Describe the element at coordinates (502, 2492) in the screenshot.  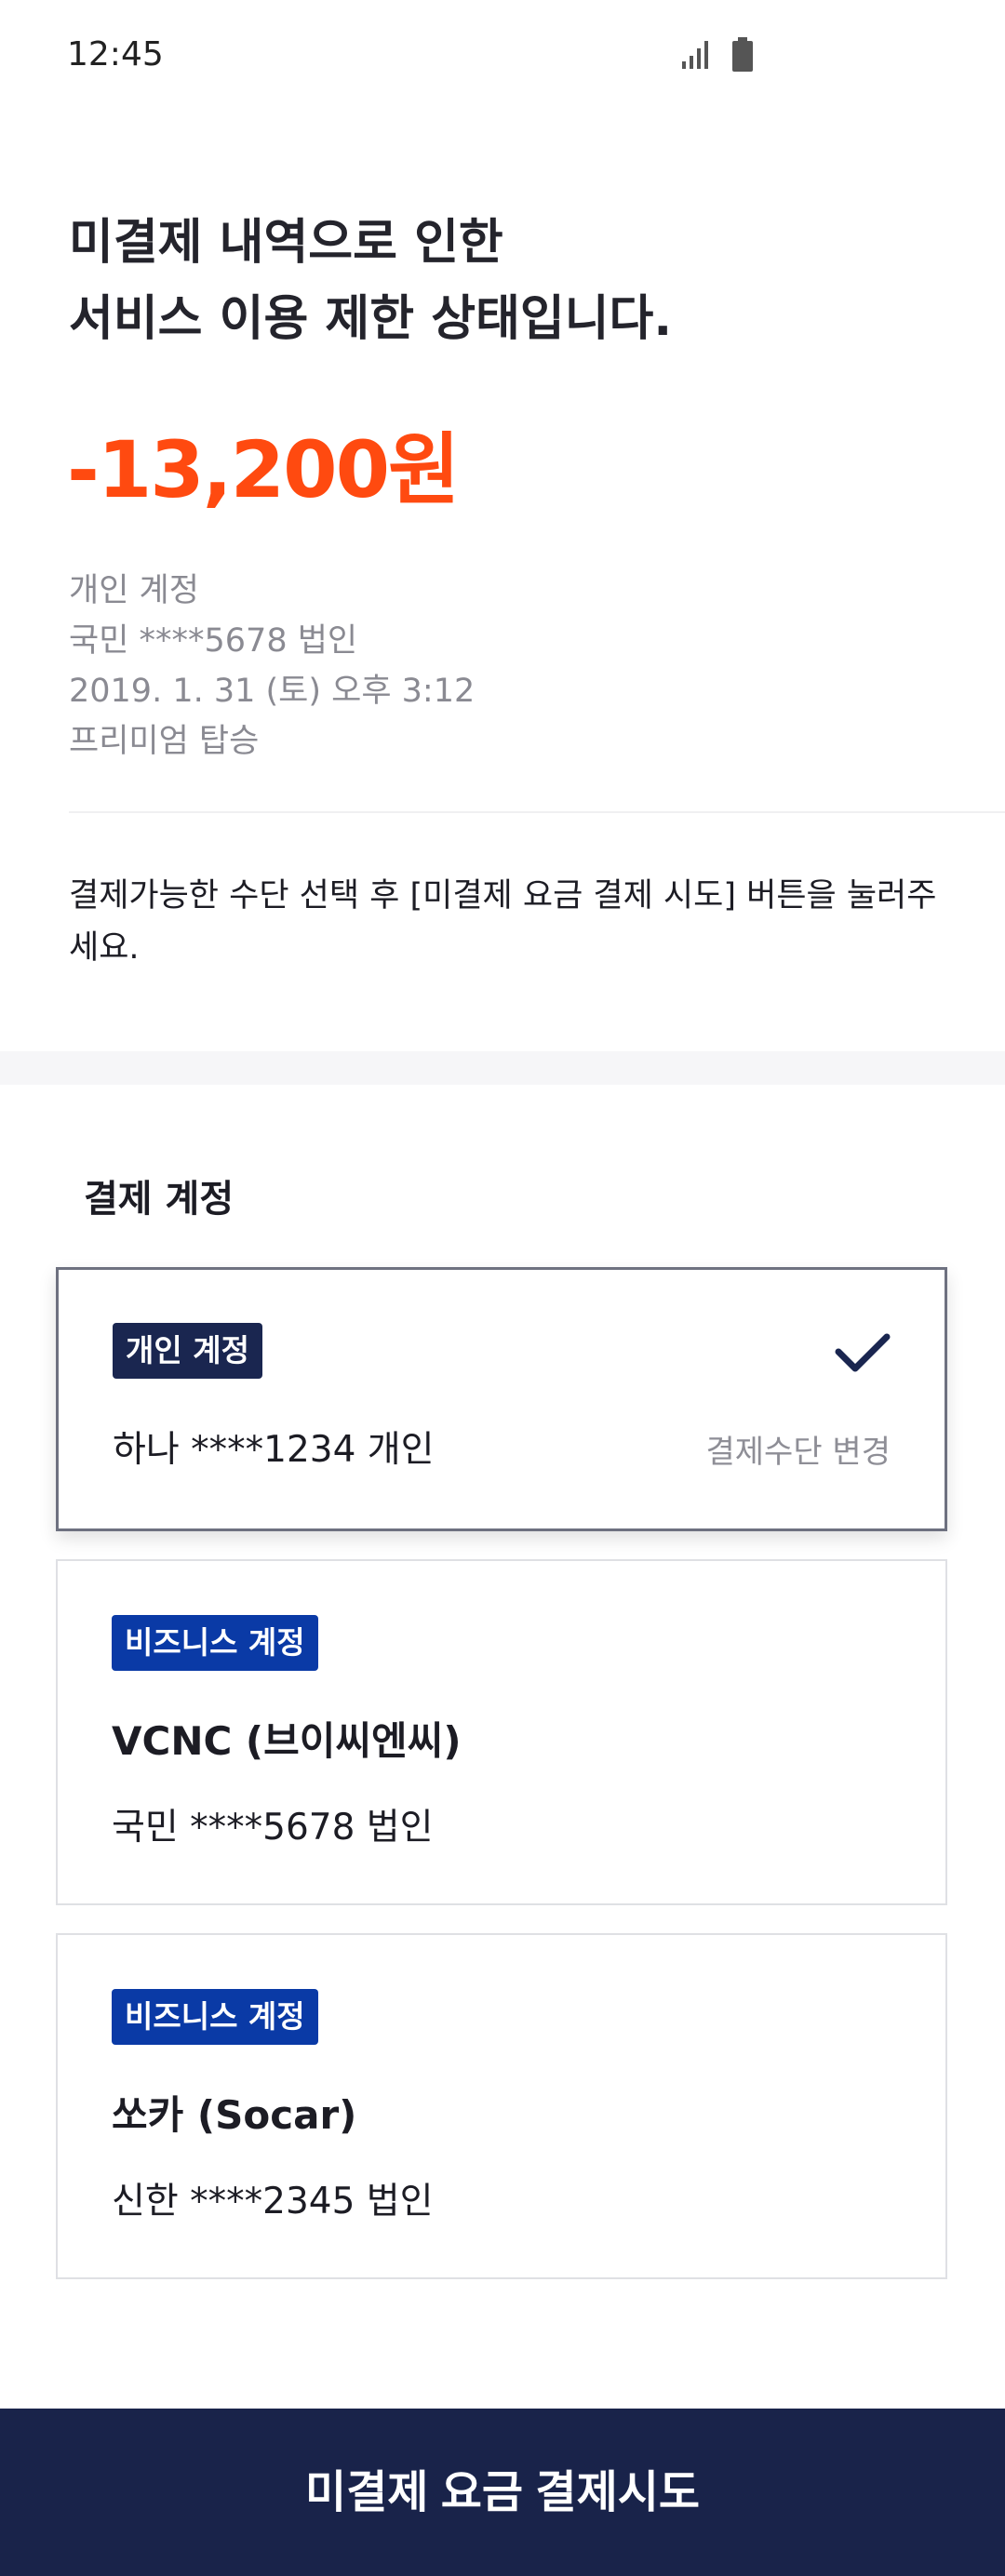
I see `pay-unpaid-fare-button: 미결제 요금 결제시도` at that location.